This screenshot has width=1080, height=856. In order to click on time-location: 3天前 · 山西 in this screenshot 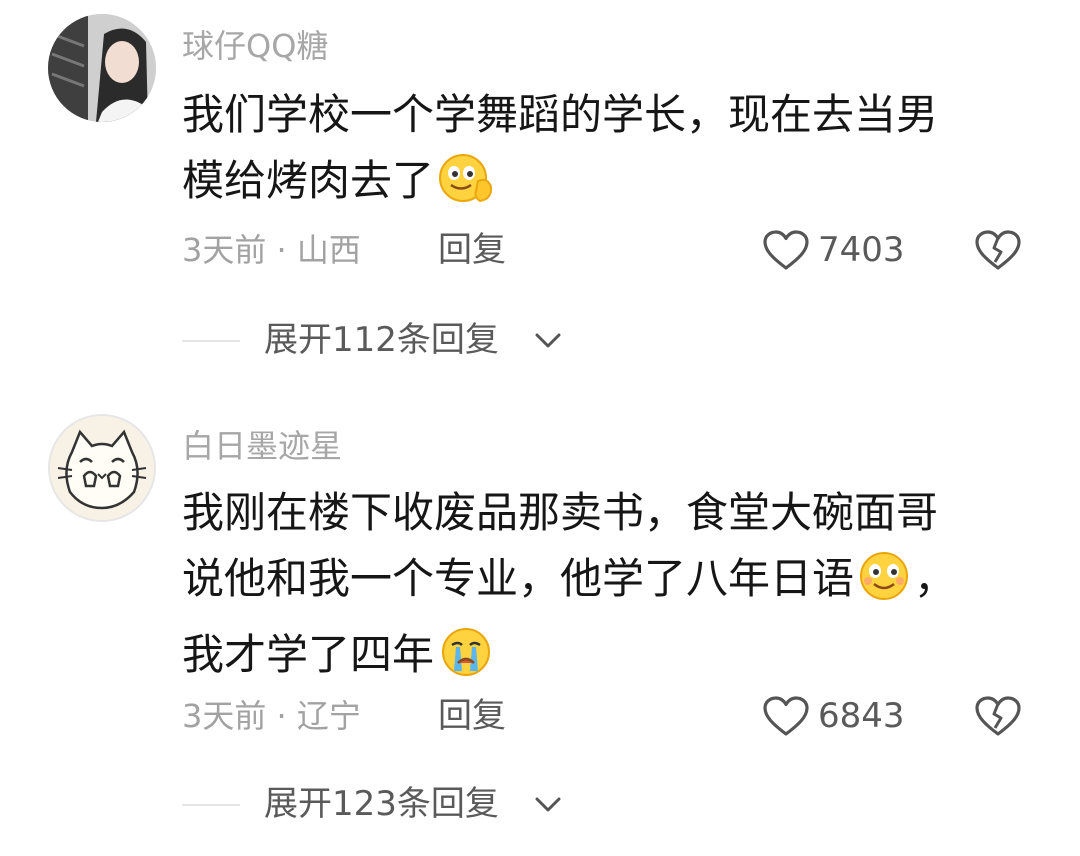, I will do `click(271, 250)`.